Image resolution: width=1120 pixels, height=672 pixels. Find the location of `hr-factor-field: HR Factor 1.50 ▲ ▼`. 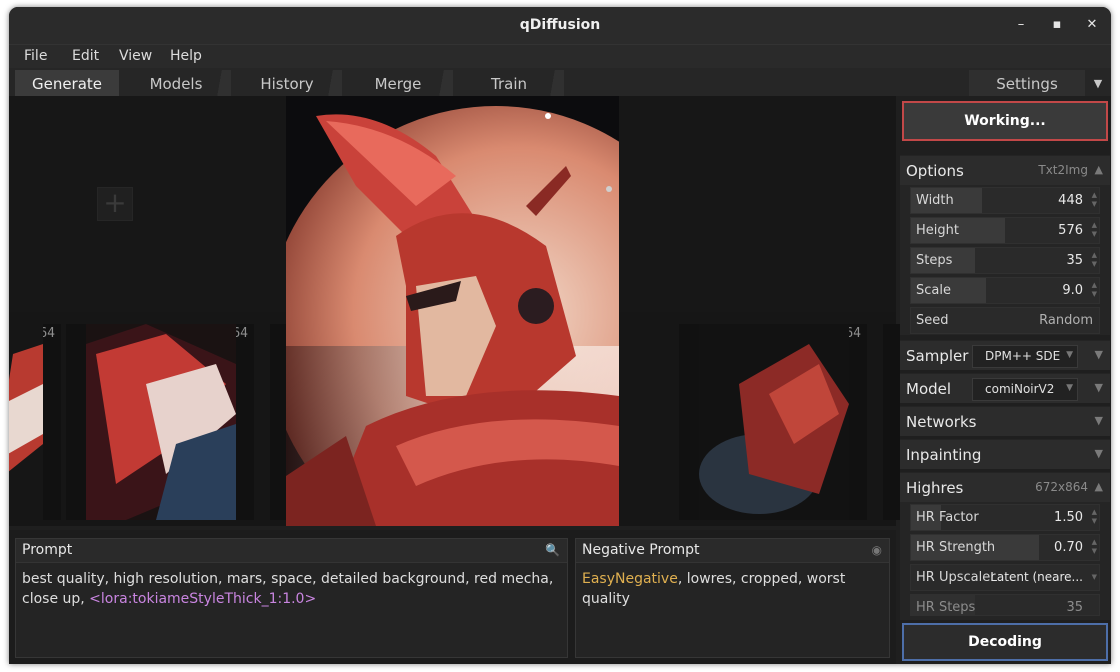

hr-factor-field: HR Factor 1.50 ▲ ▼ is located at coordinates (1005, 517).